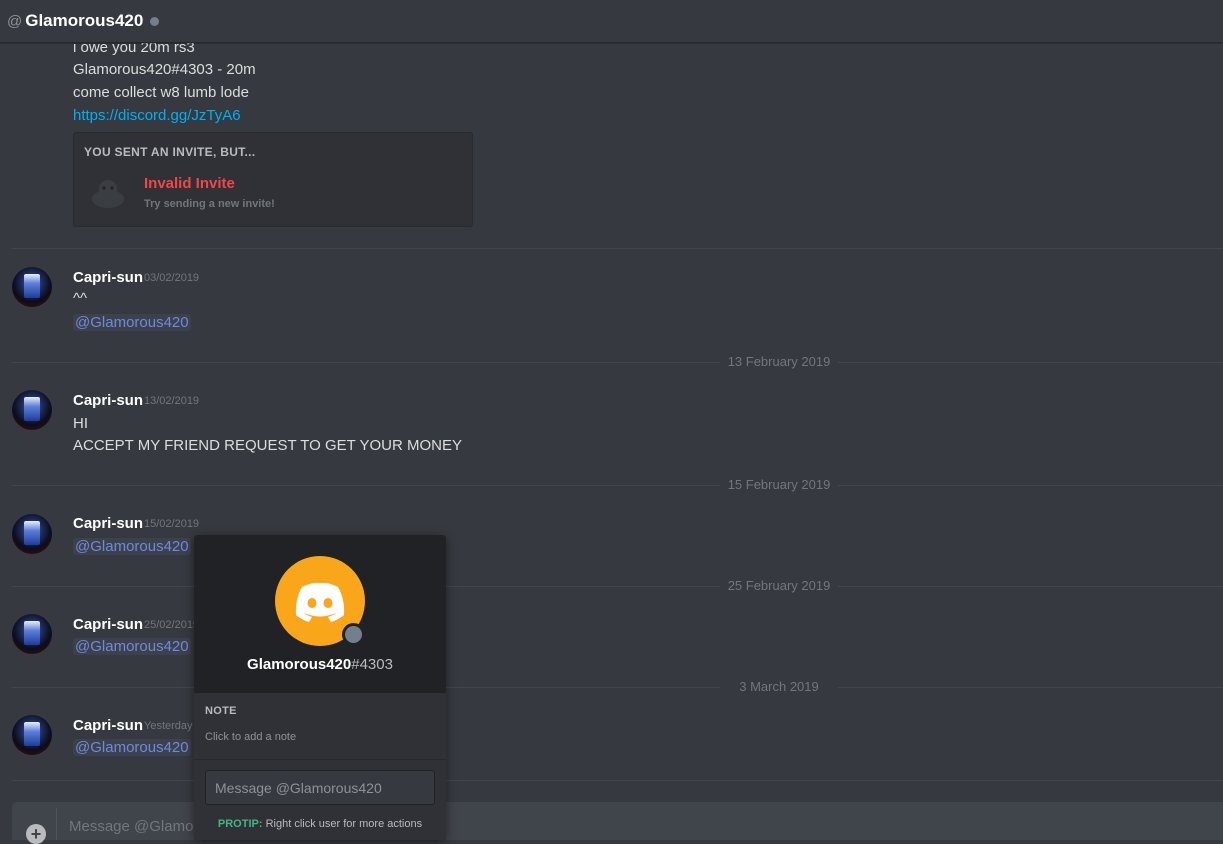 This screenshot has width=1223, height=844. Describe the element at coordinates (240, 824) in the screenshot. I see `protip-label: PROTIP:` at that location.